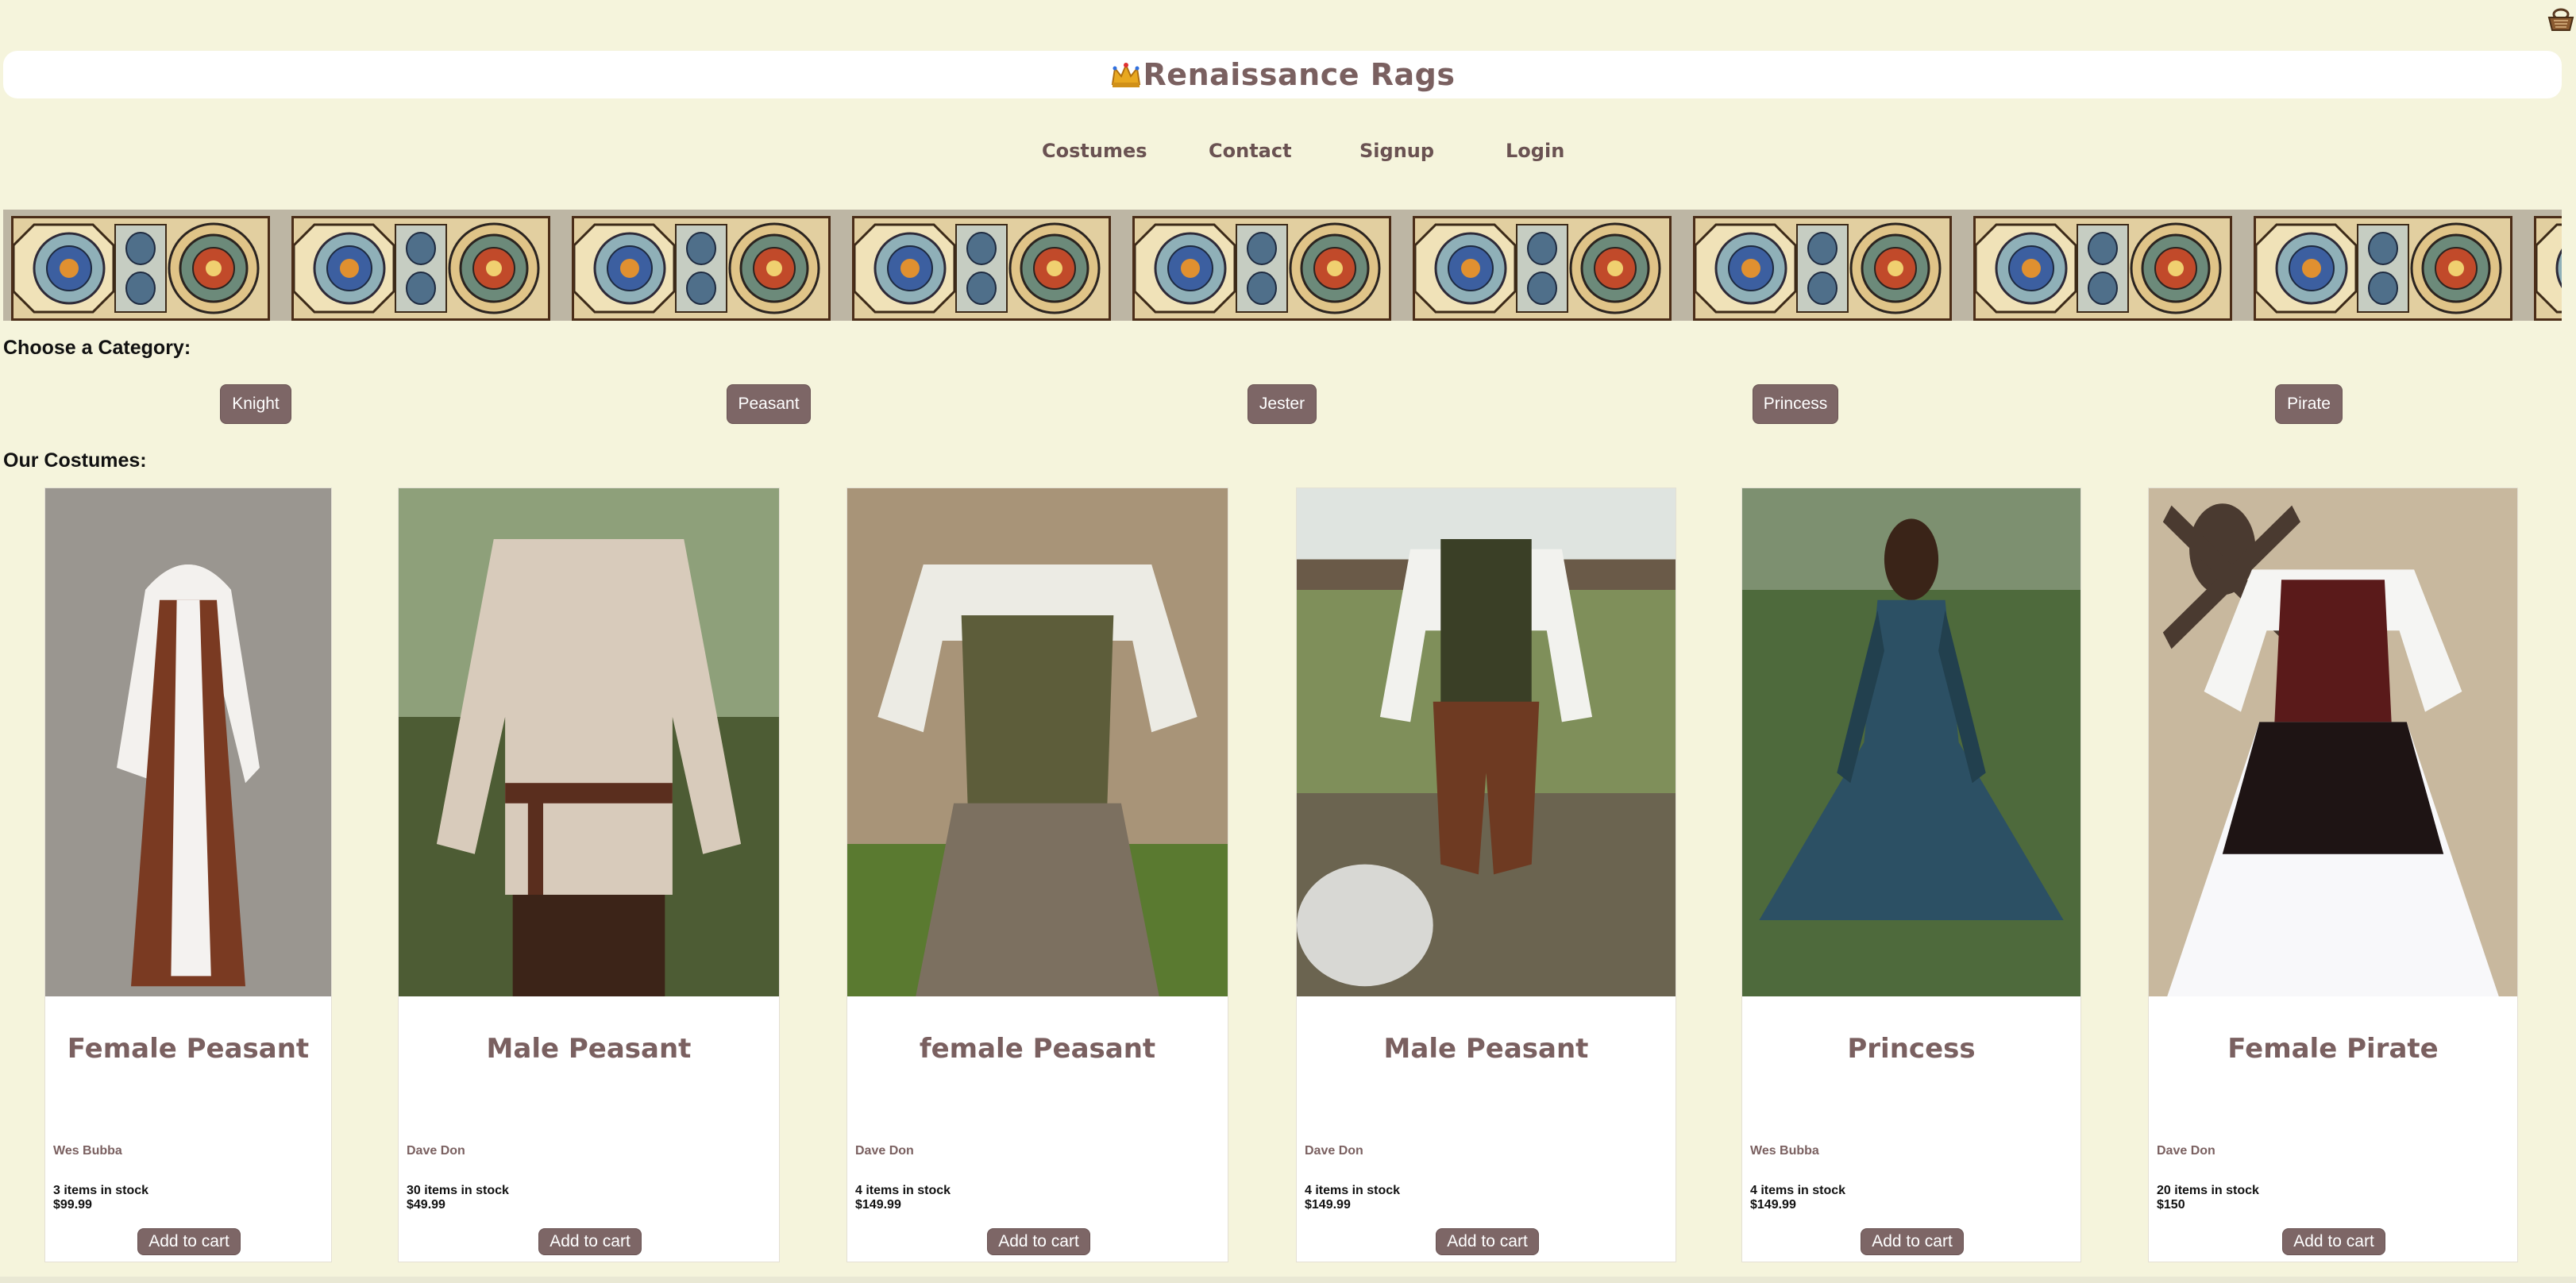  What do you see at coordinates (75, 460) in the screenshot?
I see `costumes-heading: Our Costumes:` at bounding box center [75, 460].